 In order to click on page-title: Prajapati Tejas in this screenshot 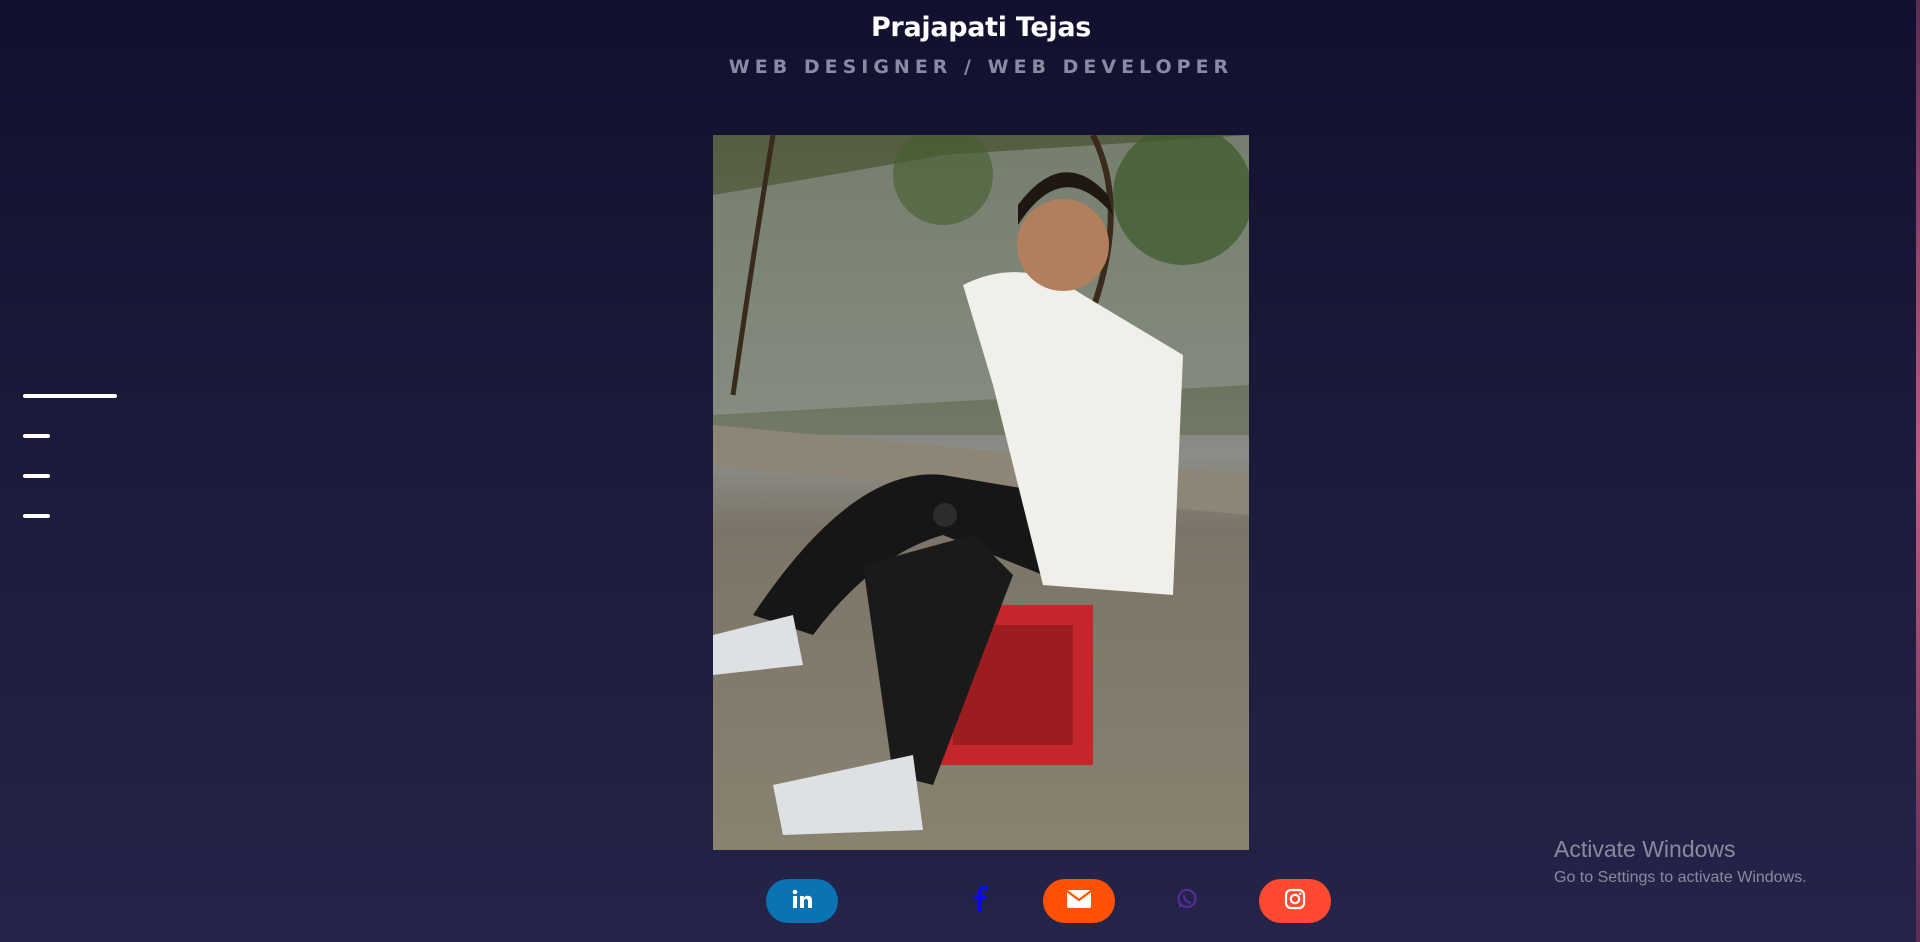, I will do `click(981, 27)`.